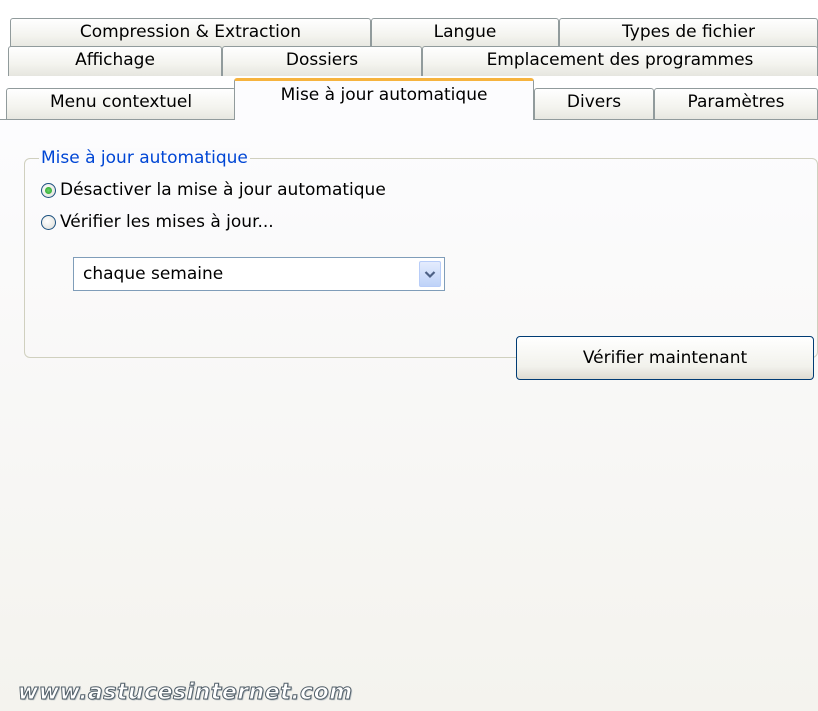 The width and height of the screenshot is (818, 711). Describe the element at coordinates (48, 190) in the screenshot. I see `radio-checked-icon` at that location.